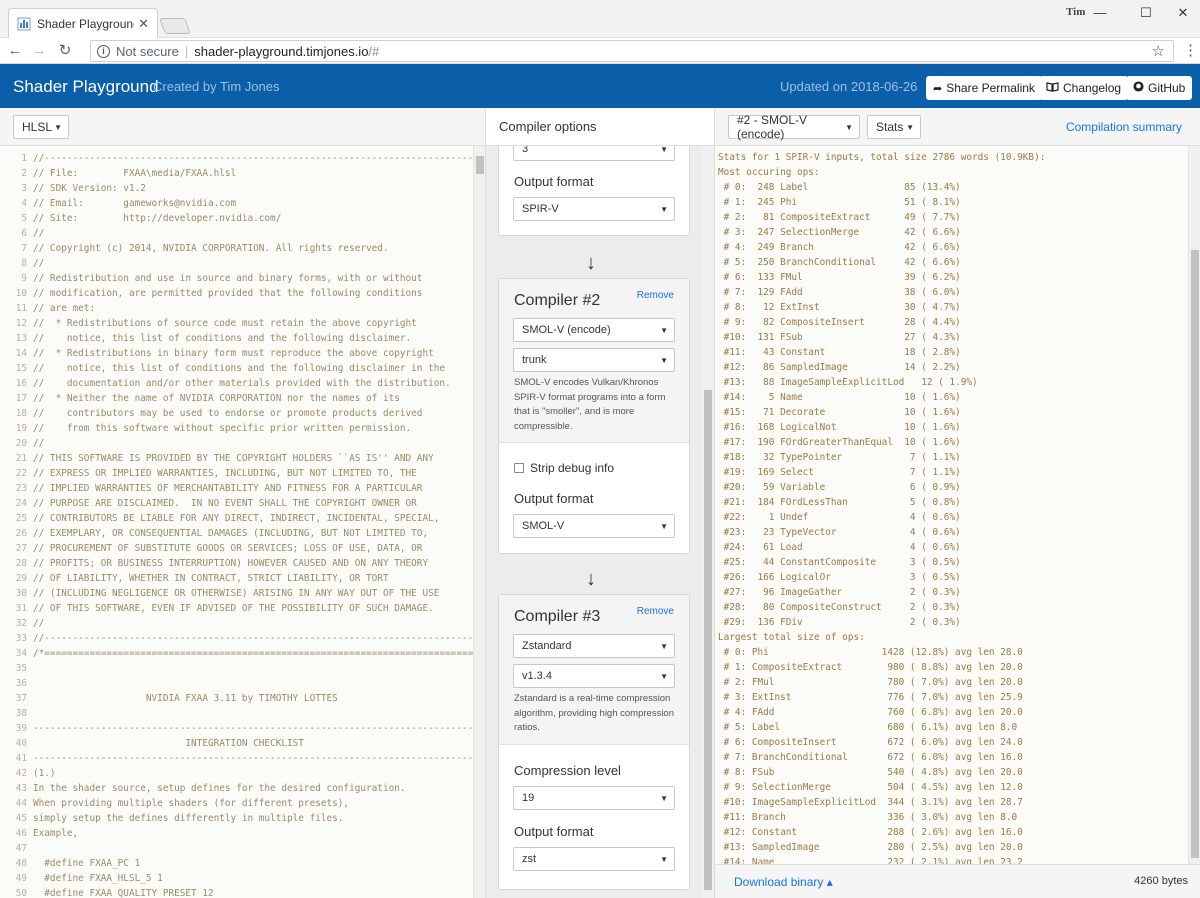 This screenshot has height=898, width=1200. Describe the element at coordinates (655, 611) in the screenshot. I see `compiler-3-remove-link: Remove` at that location.